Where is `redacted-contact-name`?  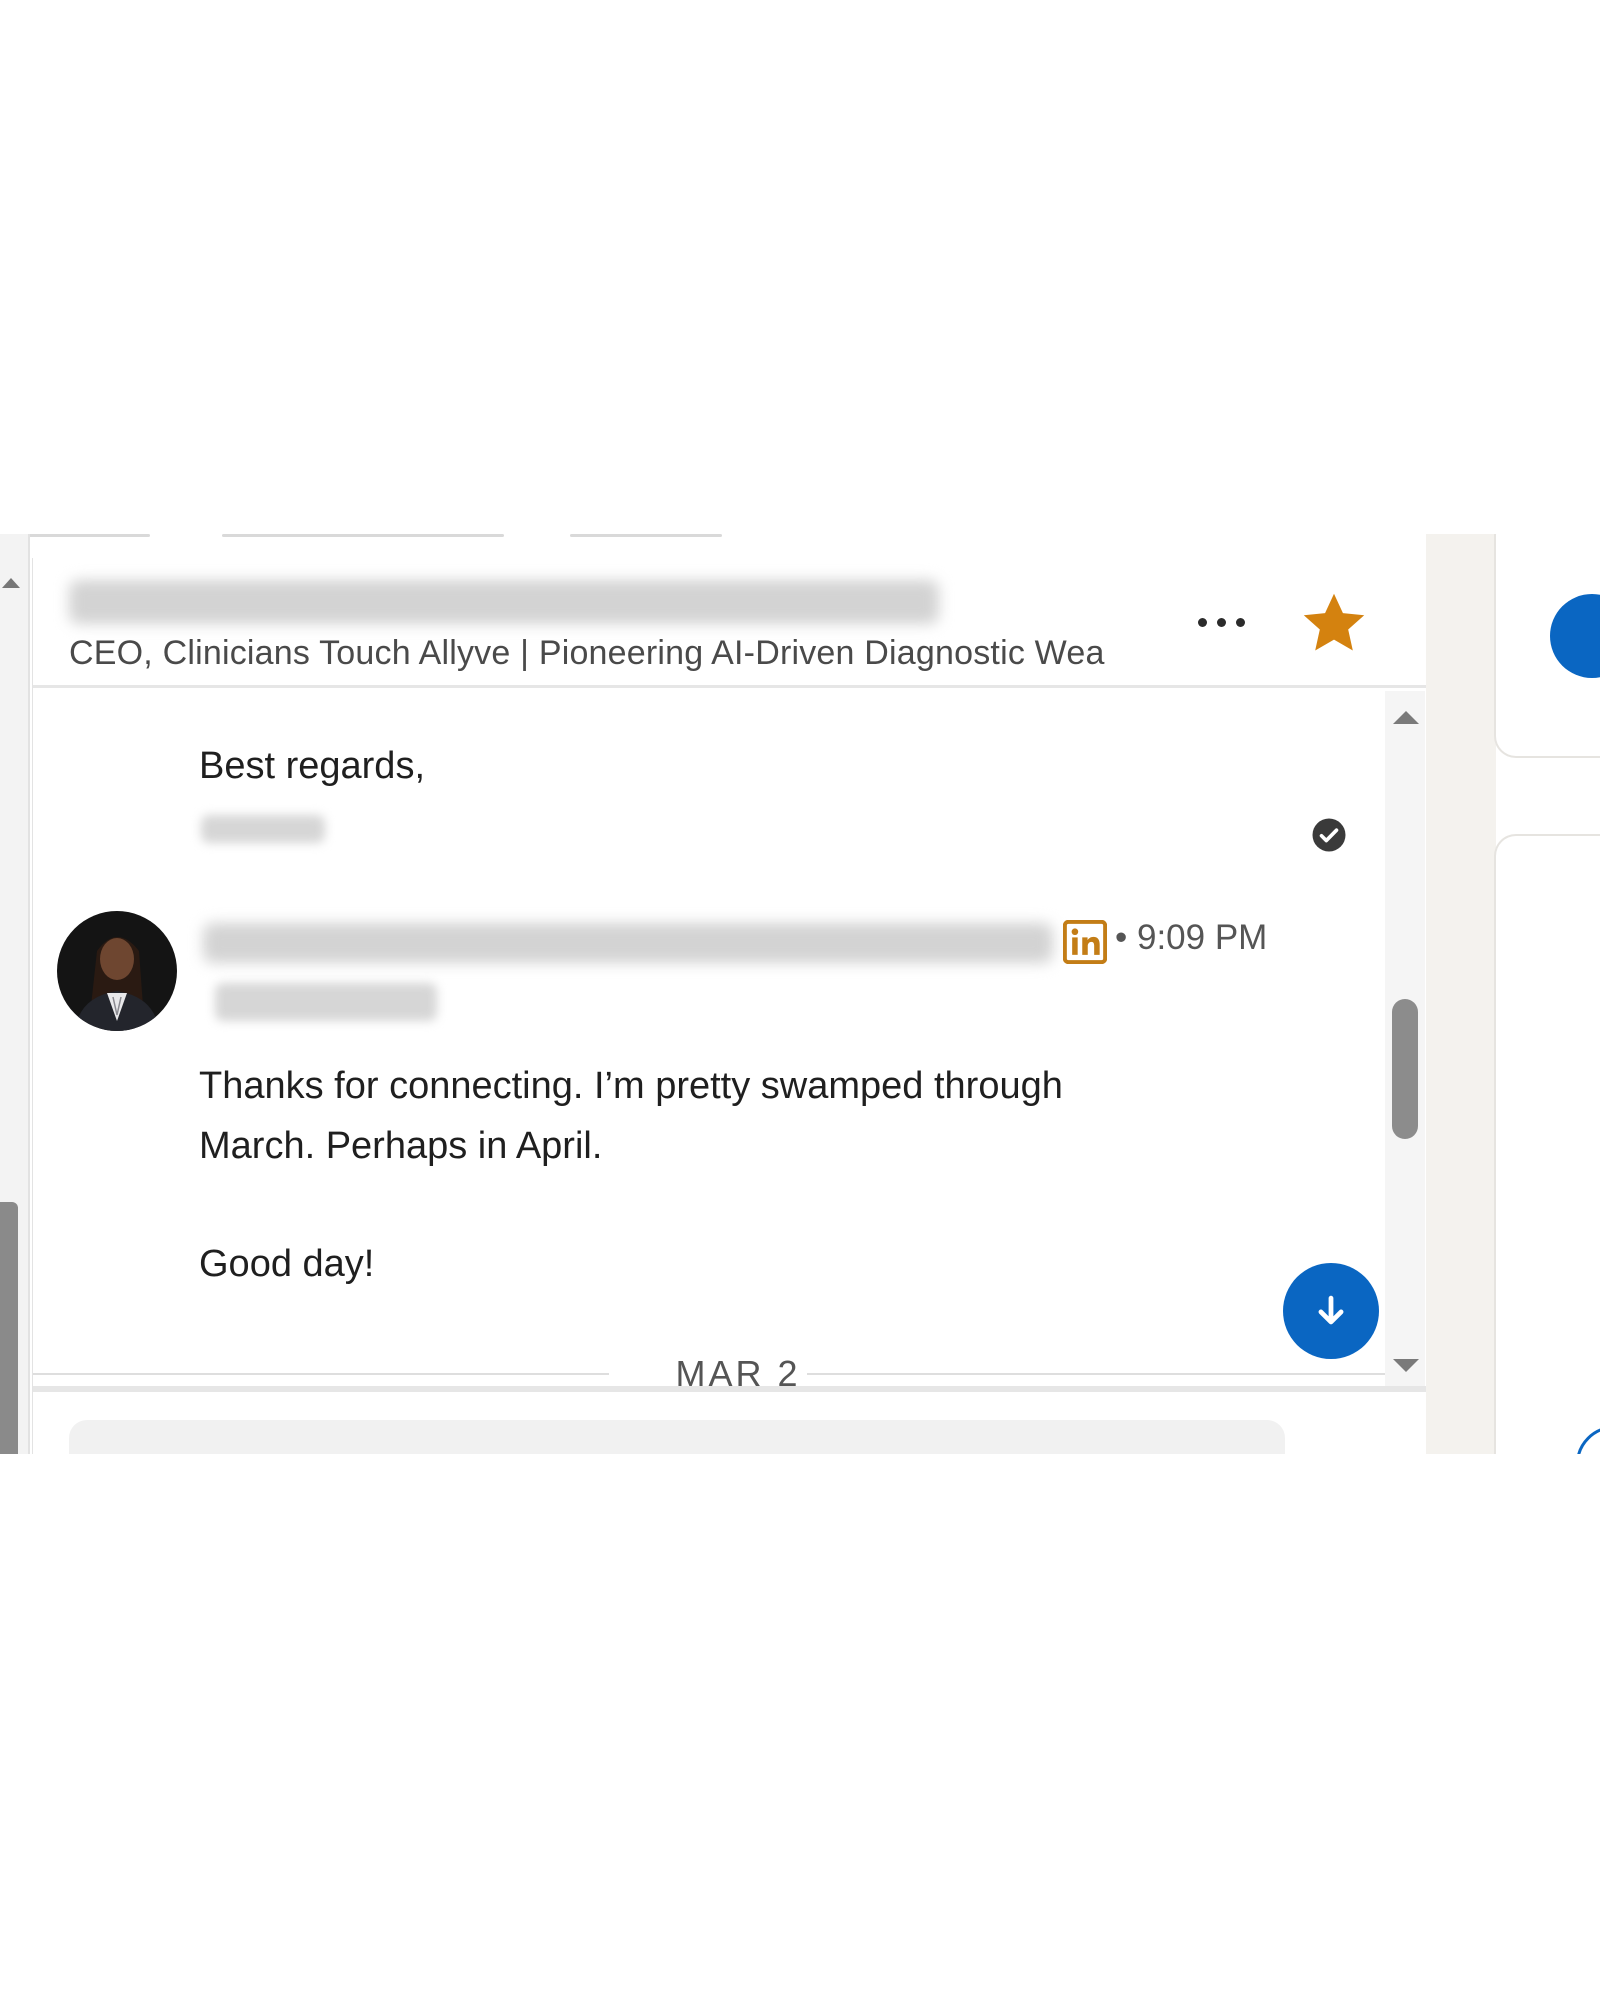 redacted-contact-name is located at coordinates (504, 602).